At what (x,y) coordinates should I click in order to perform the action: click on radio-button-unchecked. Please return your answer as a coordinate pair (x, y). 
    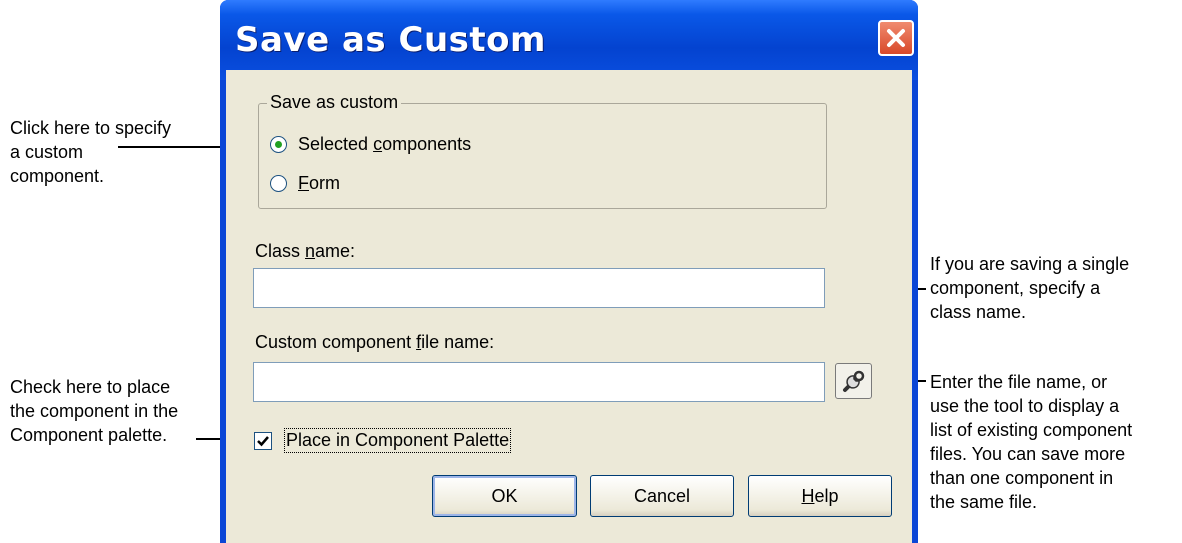
    Looking at the image, I should click on (278, 183).